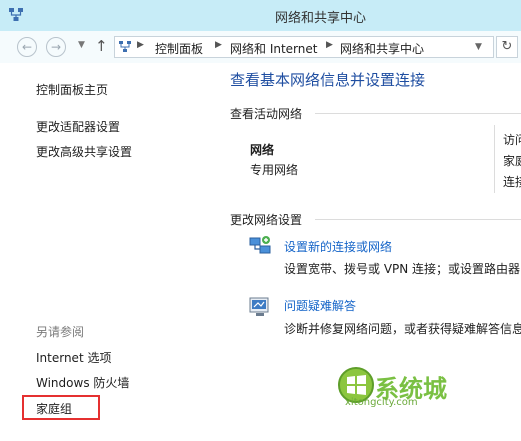  Describe the element at coordinates (328, 80) in the screenshot. I see `page-title: 查看基本网络信息并设置连接` at that location.